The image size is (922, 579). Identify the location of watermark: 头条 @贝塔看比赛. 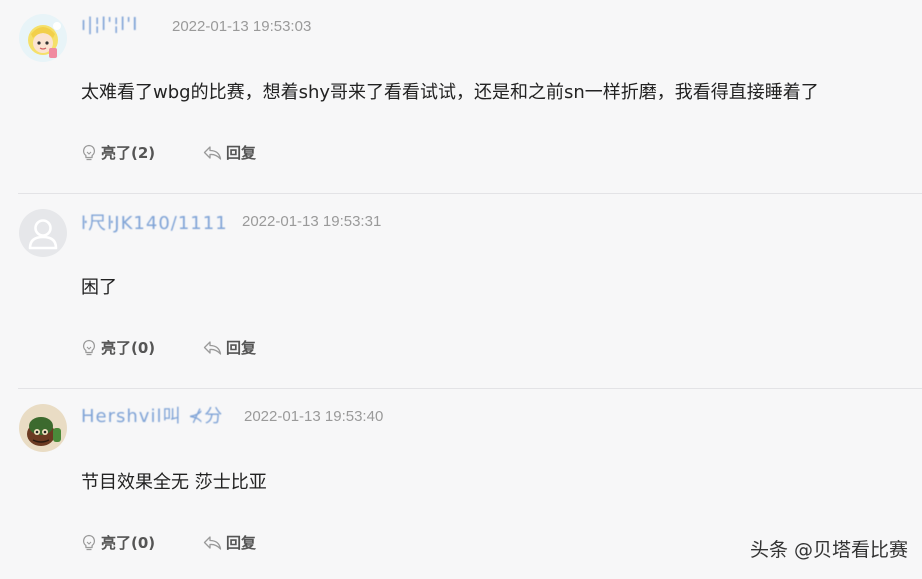
(828, 550).